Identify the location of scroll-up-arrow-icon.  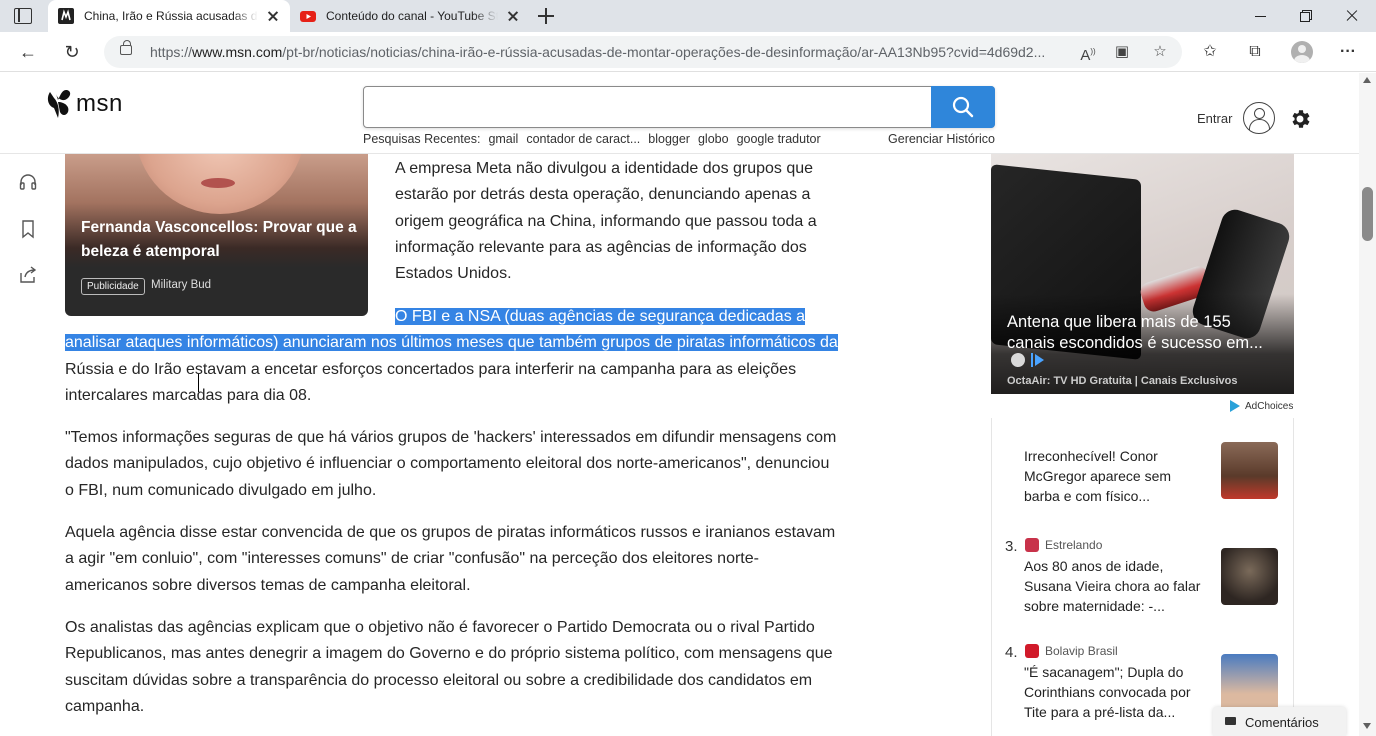
(1367, 80).